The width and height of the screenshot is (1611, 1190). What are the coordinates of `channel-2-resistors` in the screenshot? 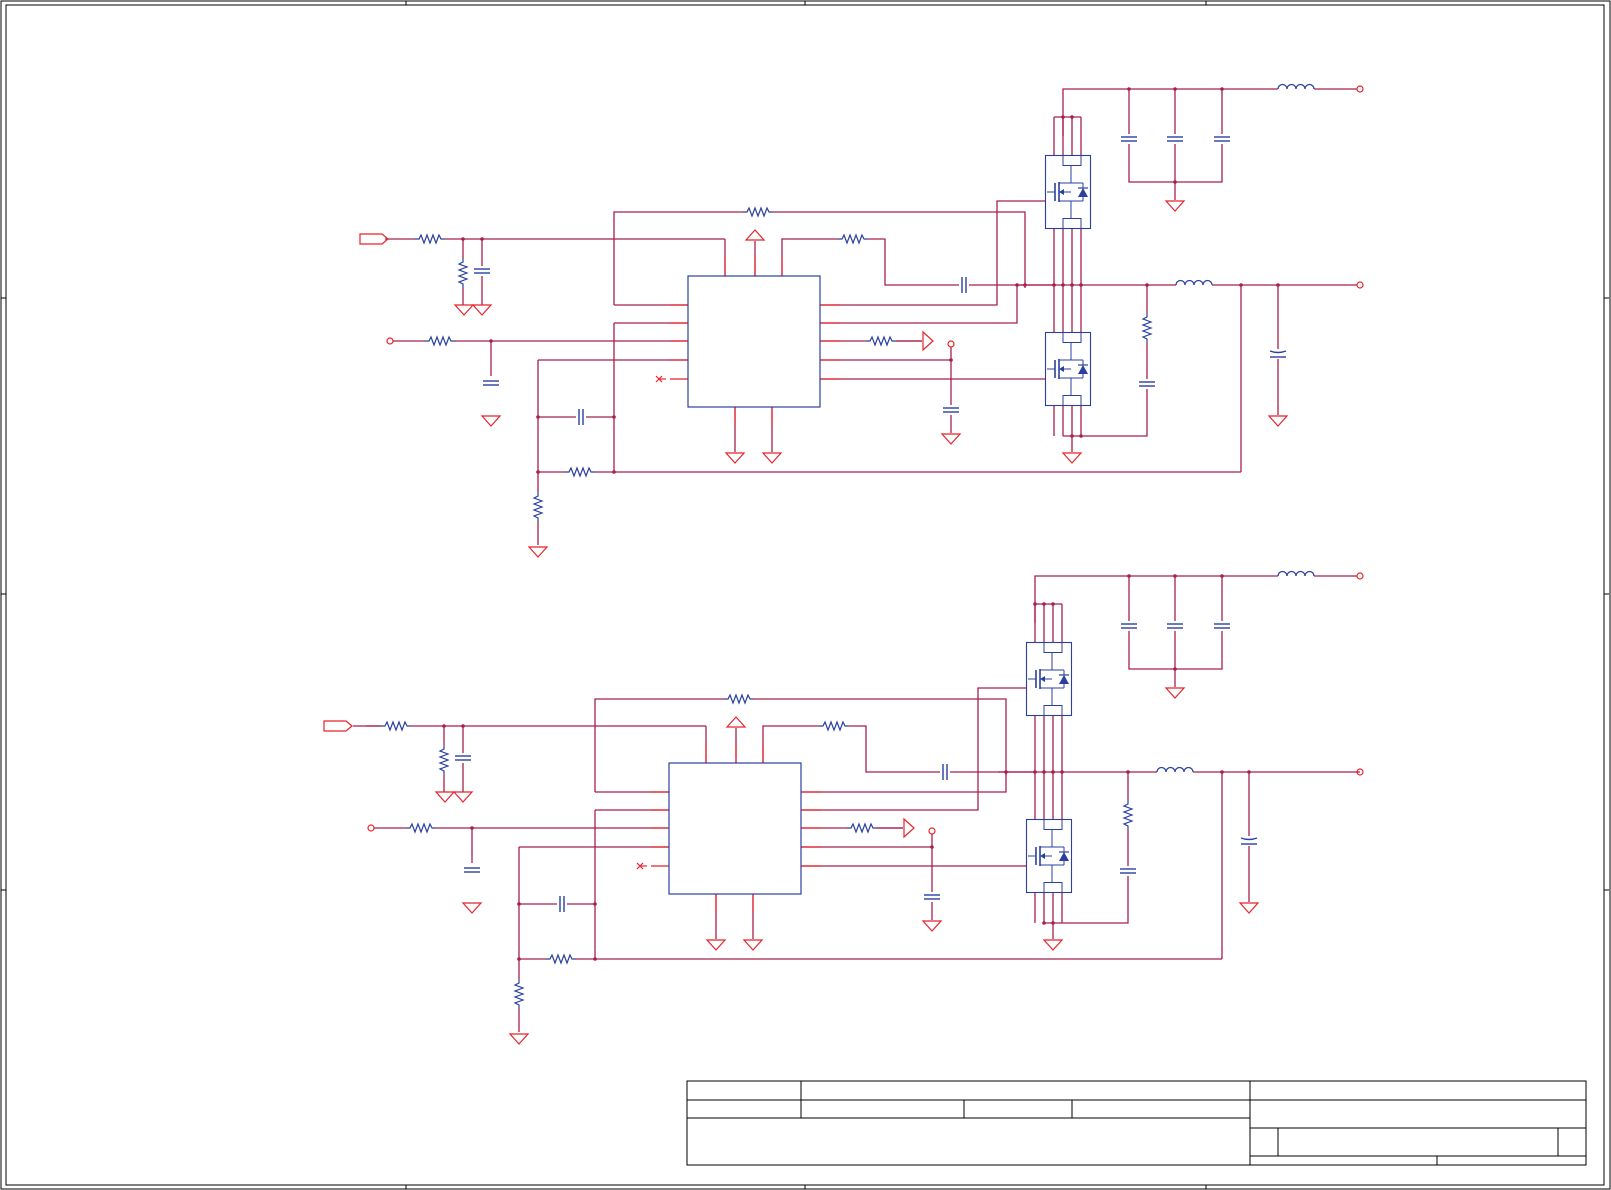 It's located at (757, 851).